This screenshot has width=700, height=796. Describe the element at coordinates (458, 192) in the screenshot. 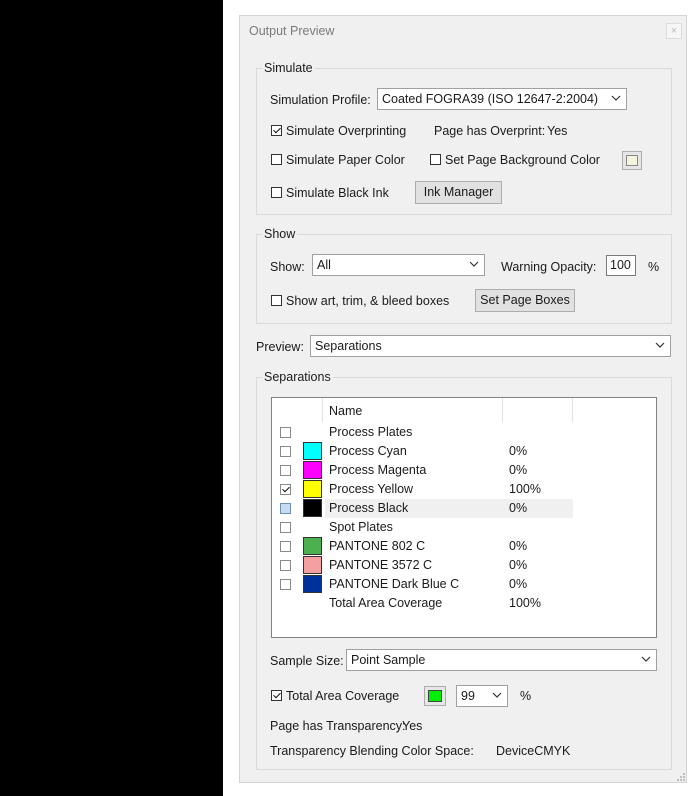

I see `ink-manager-button: Ink Manager` at that location.